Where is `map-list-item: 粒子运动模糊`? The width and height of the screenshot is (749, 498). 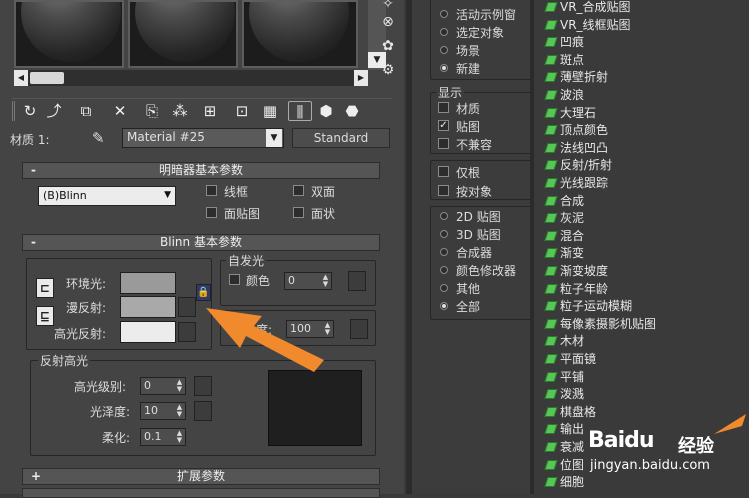
map-list-item: 粒子运动模糊 is located at coordinates (588, 305).